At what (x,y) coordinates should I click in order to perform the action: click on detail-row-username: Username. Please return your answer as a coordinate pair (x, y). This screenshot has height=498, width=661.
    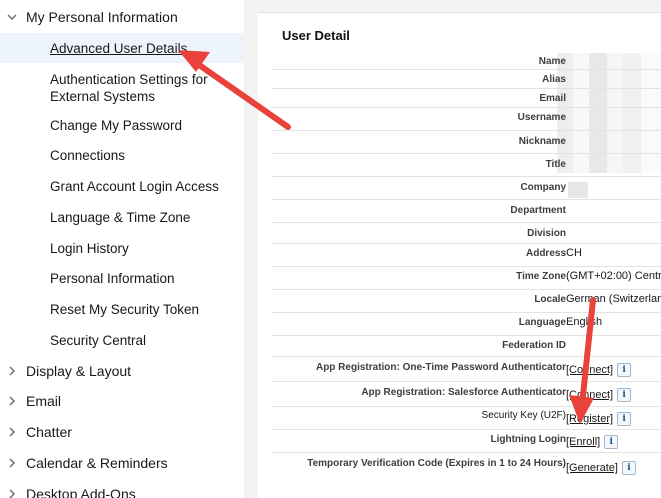
    Looking at the image, I should click on (466, 119).